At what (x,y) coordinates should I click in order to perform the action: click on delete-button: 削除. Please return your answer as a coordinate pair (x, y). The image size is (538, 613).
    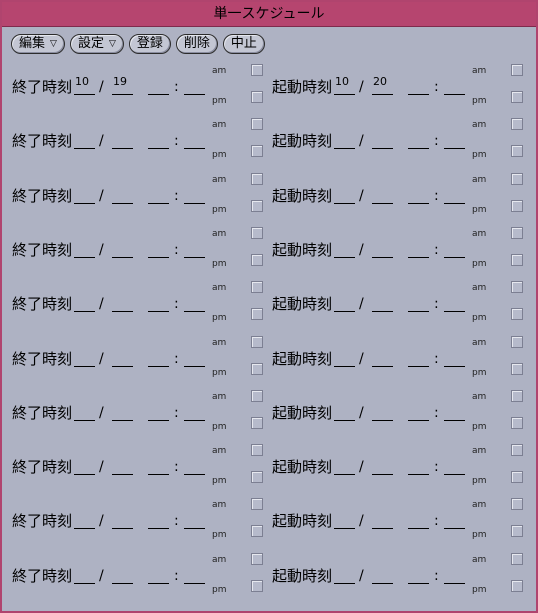
    Looking at the image, I should click on (196, 44).